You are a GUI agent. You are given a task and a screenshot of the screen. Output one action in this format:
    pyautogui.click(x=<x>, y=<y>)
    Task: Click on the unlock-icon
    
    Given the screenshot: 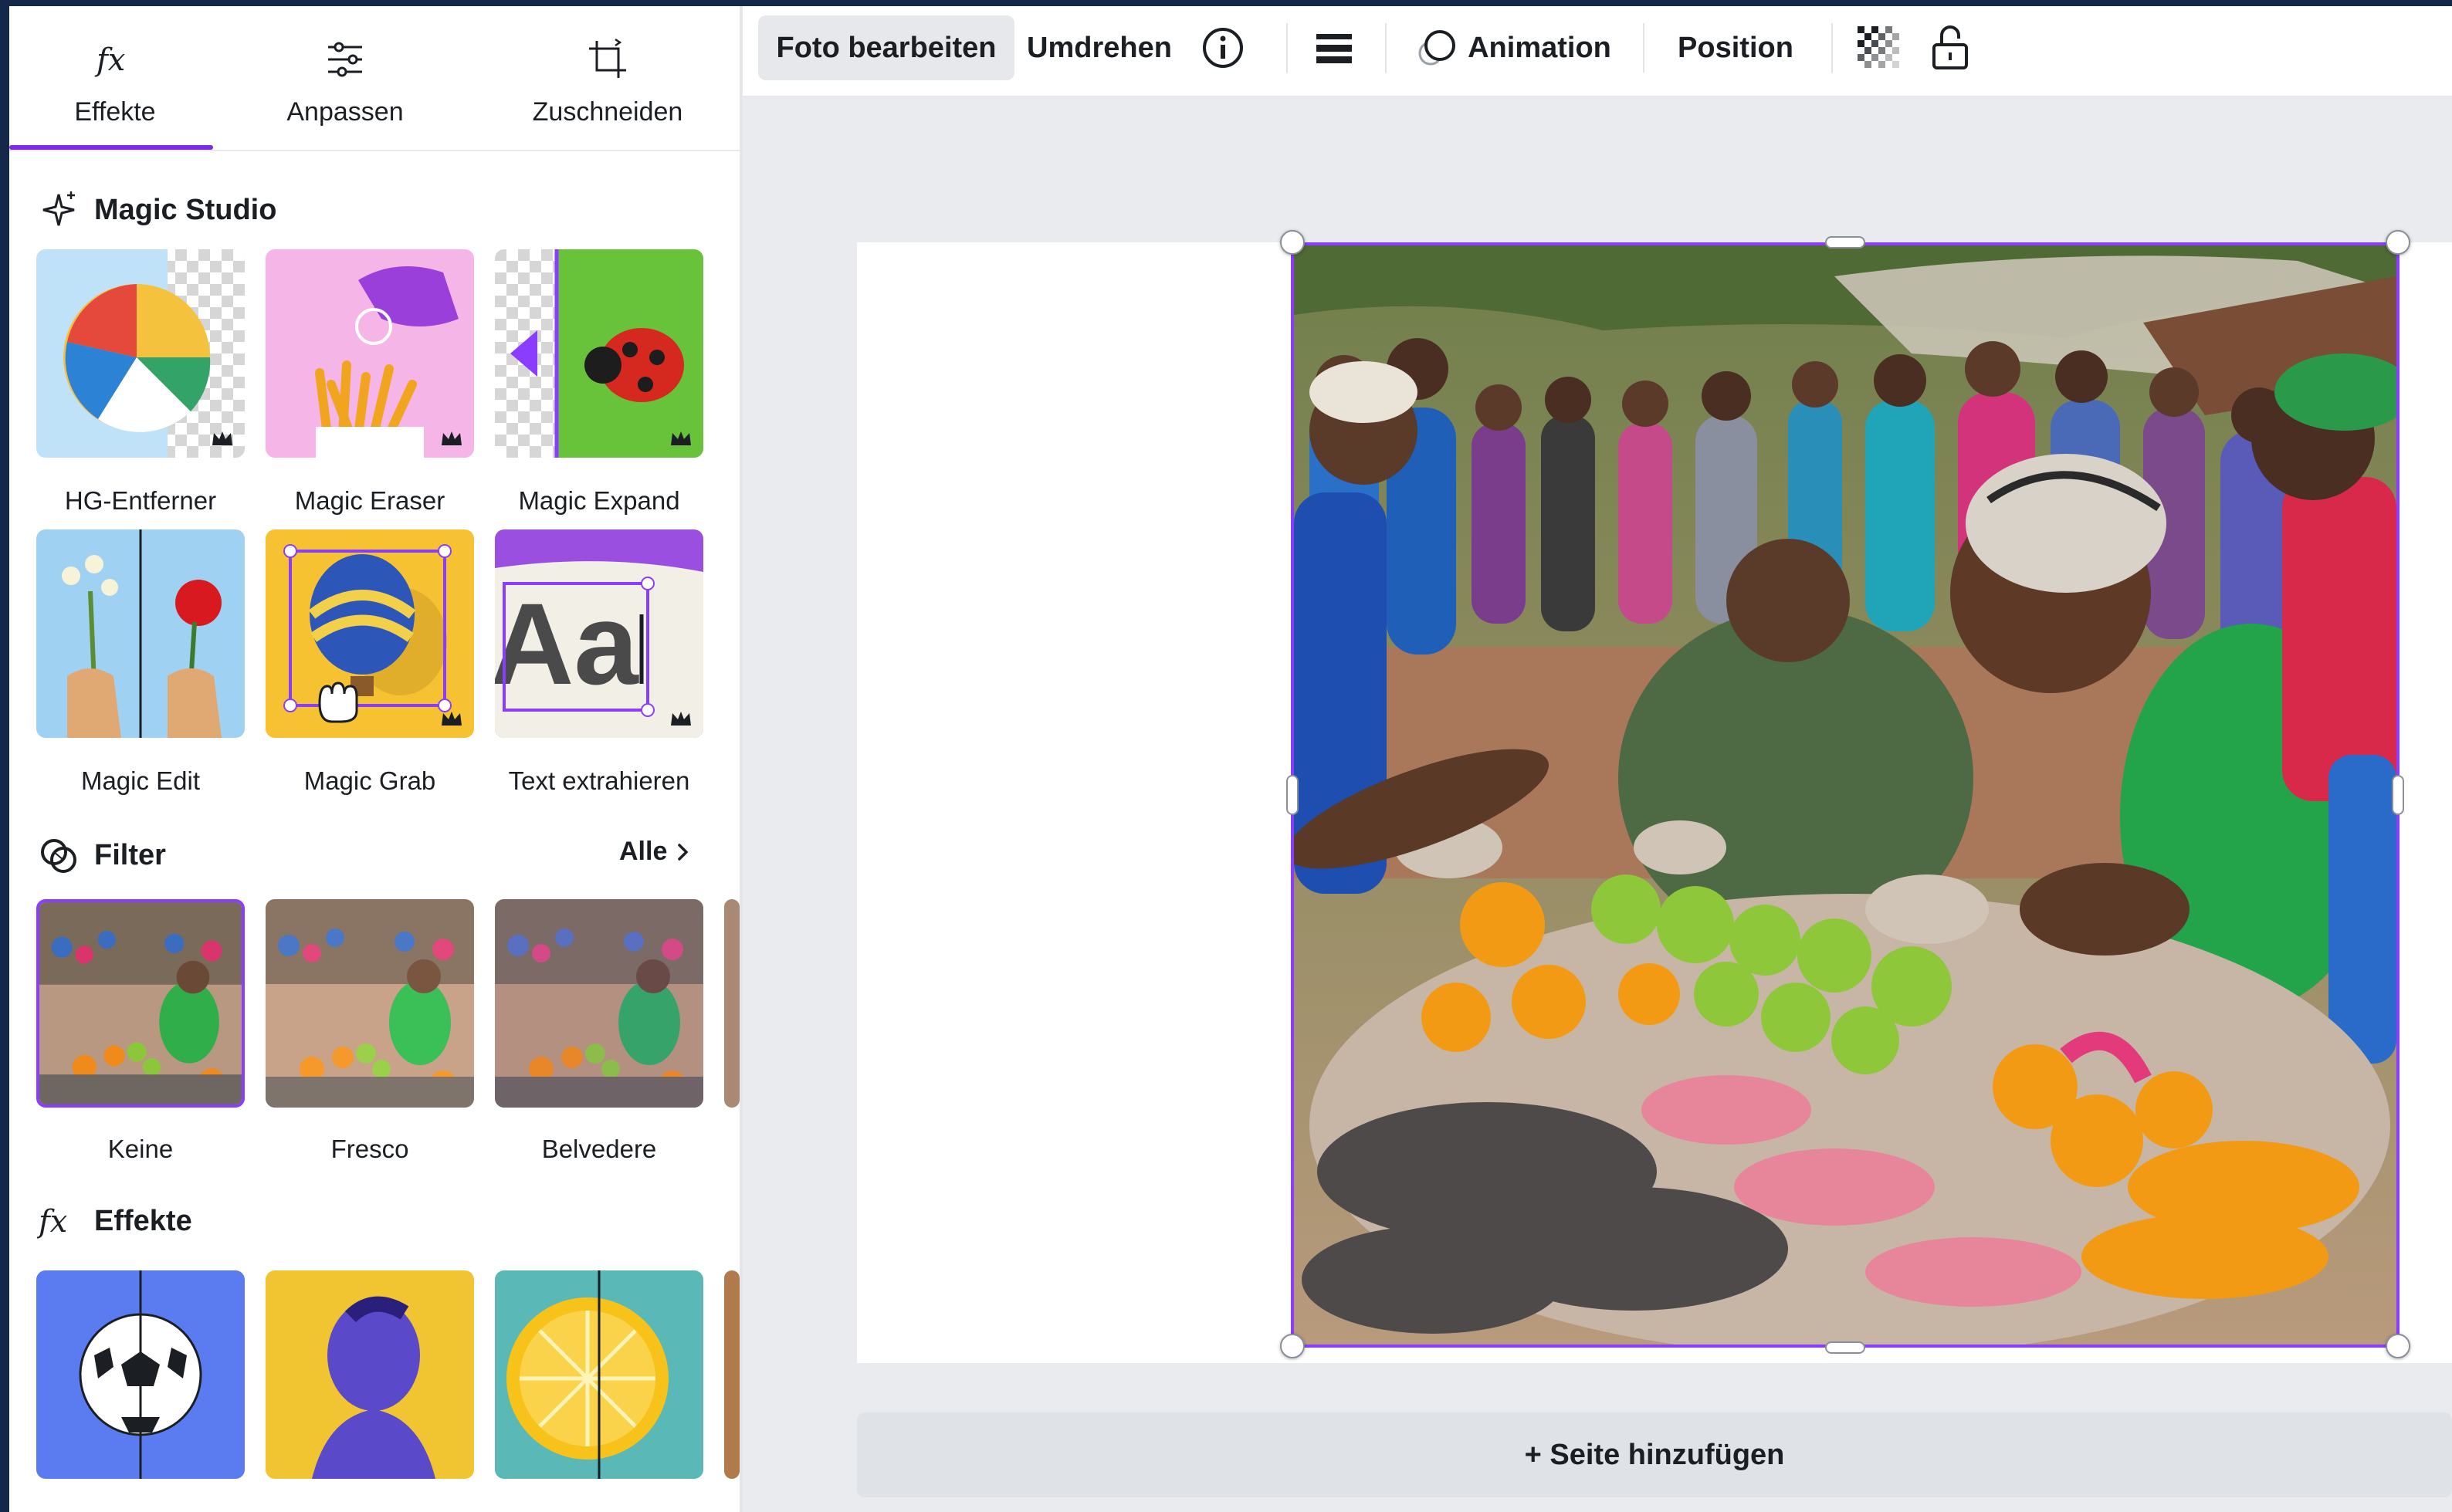 What is the action you would take?
    pyautogui.click(x=1950, y=47)
    